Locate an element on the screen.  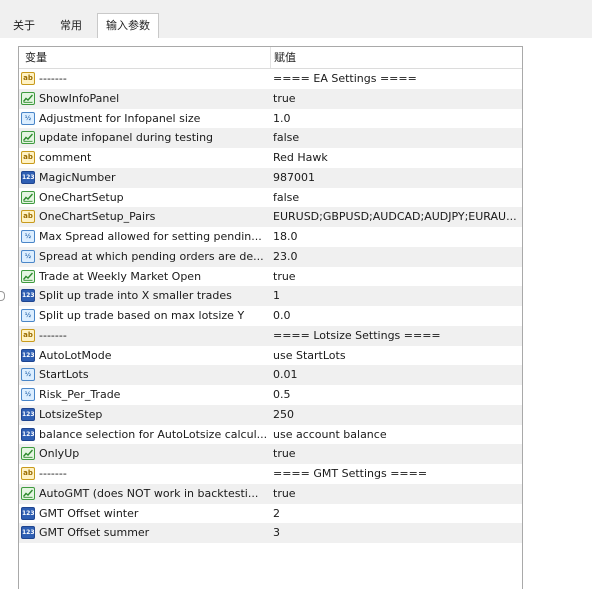
parameter-row: update infopanel during testing false is located at coordinates (270, 138).